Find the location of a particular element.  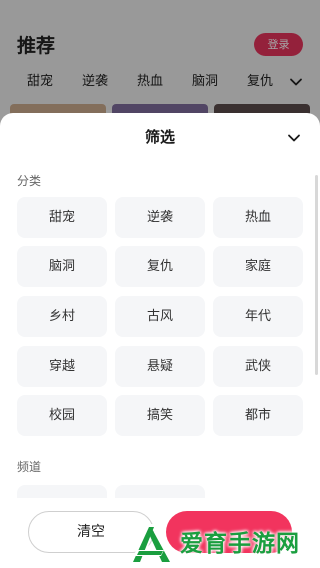

filter-chip-passion: 热血 is located at coordinates (258, 217).